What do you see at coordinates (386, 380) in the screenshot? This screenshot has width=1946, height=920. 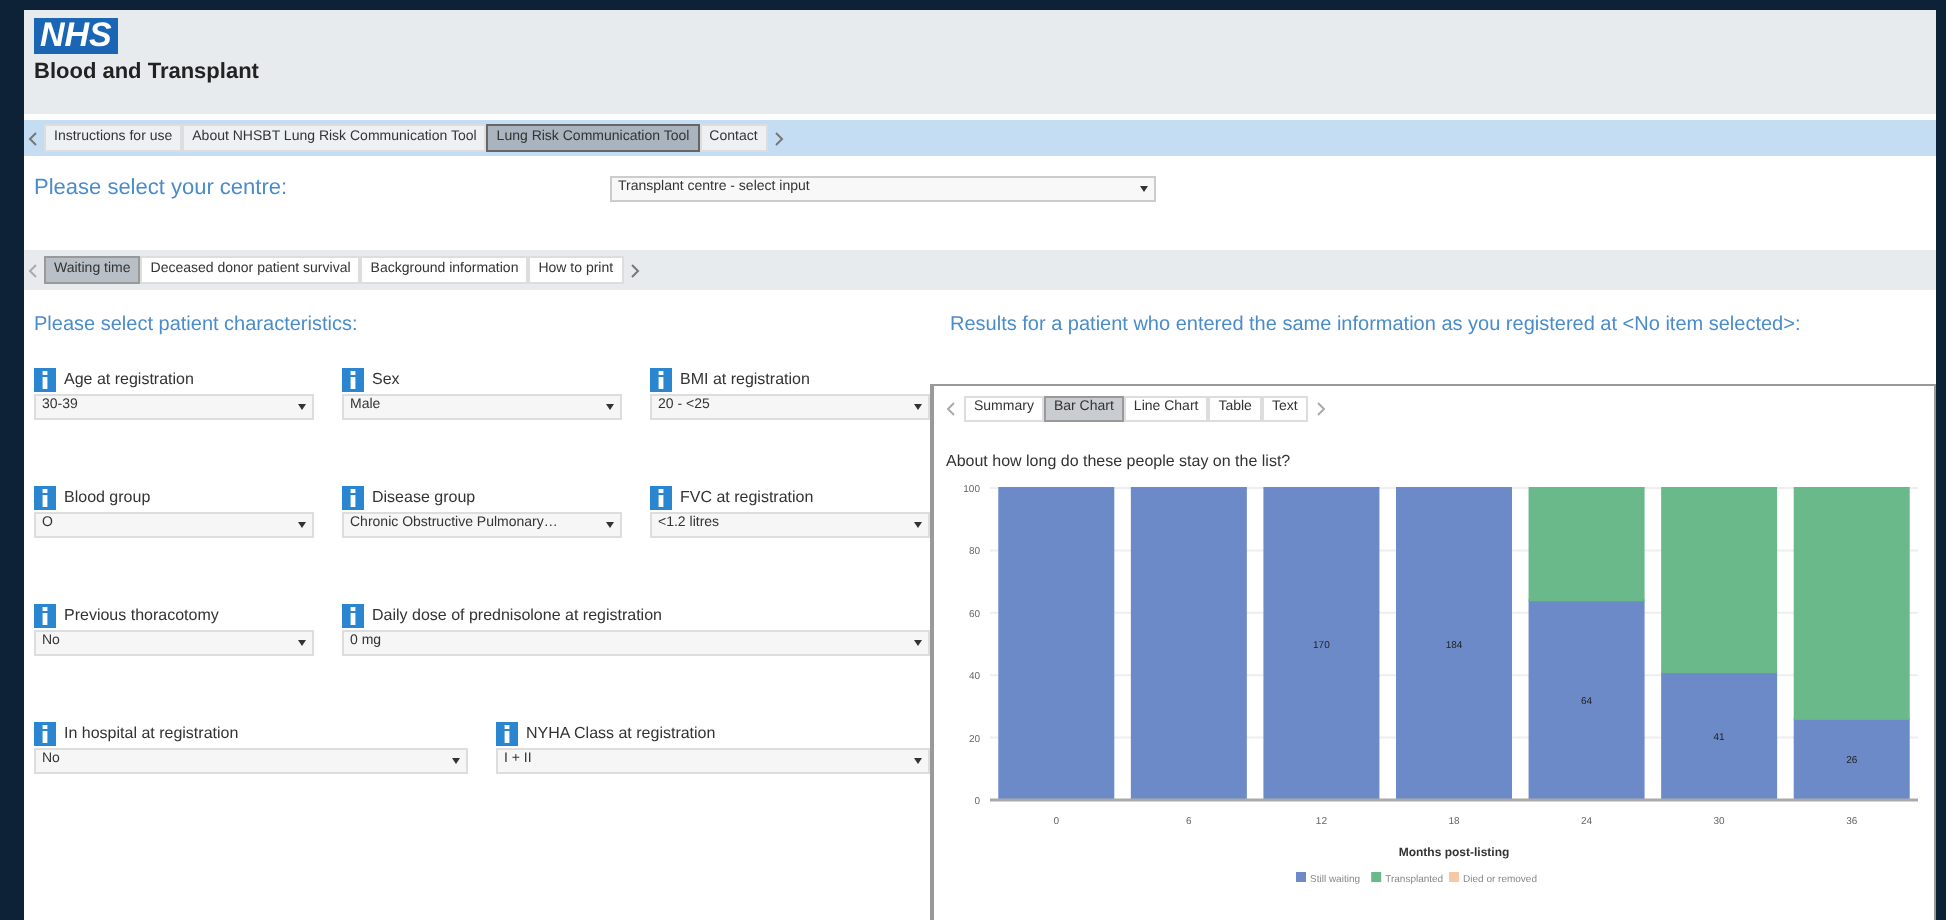 I see `field-label: Sex` at bounding box center [386, 380].